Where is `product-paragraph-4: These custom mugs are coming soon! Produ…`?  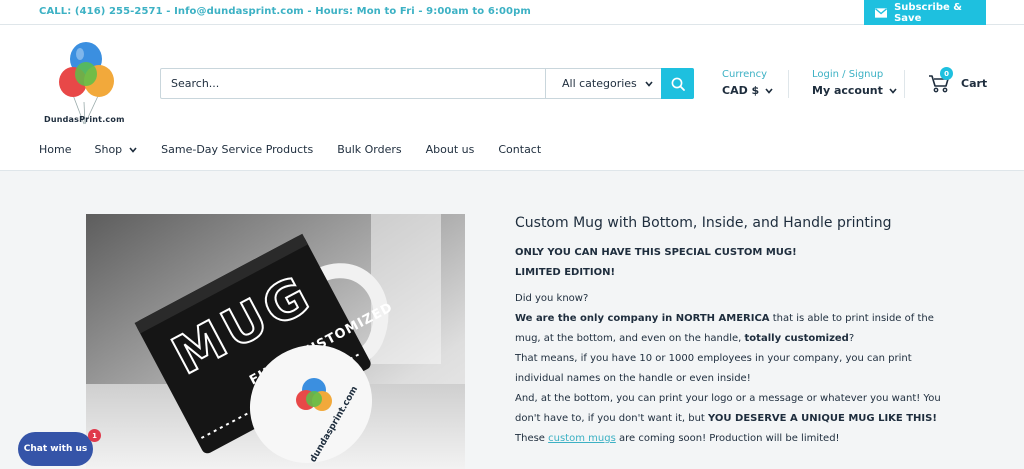
product-paragraph-4: These custom mugs are coming soon! Produ… is located at coordinates (677, 438).